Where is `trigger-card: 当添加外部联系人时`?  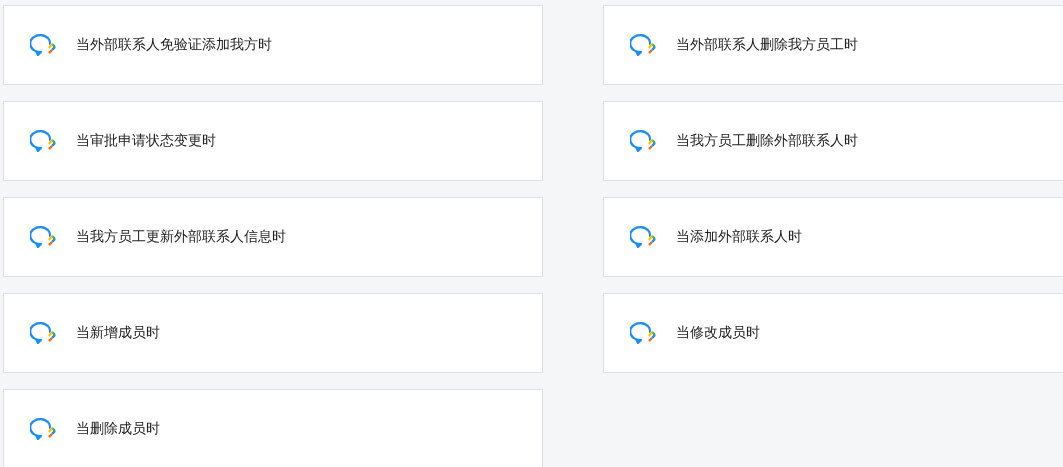 trigger-card: 当添加外部联系人时 is located at coordinates (833, 237).